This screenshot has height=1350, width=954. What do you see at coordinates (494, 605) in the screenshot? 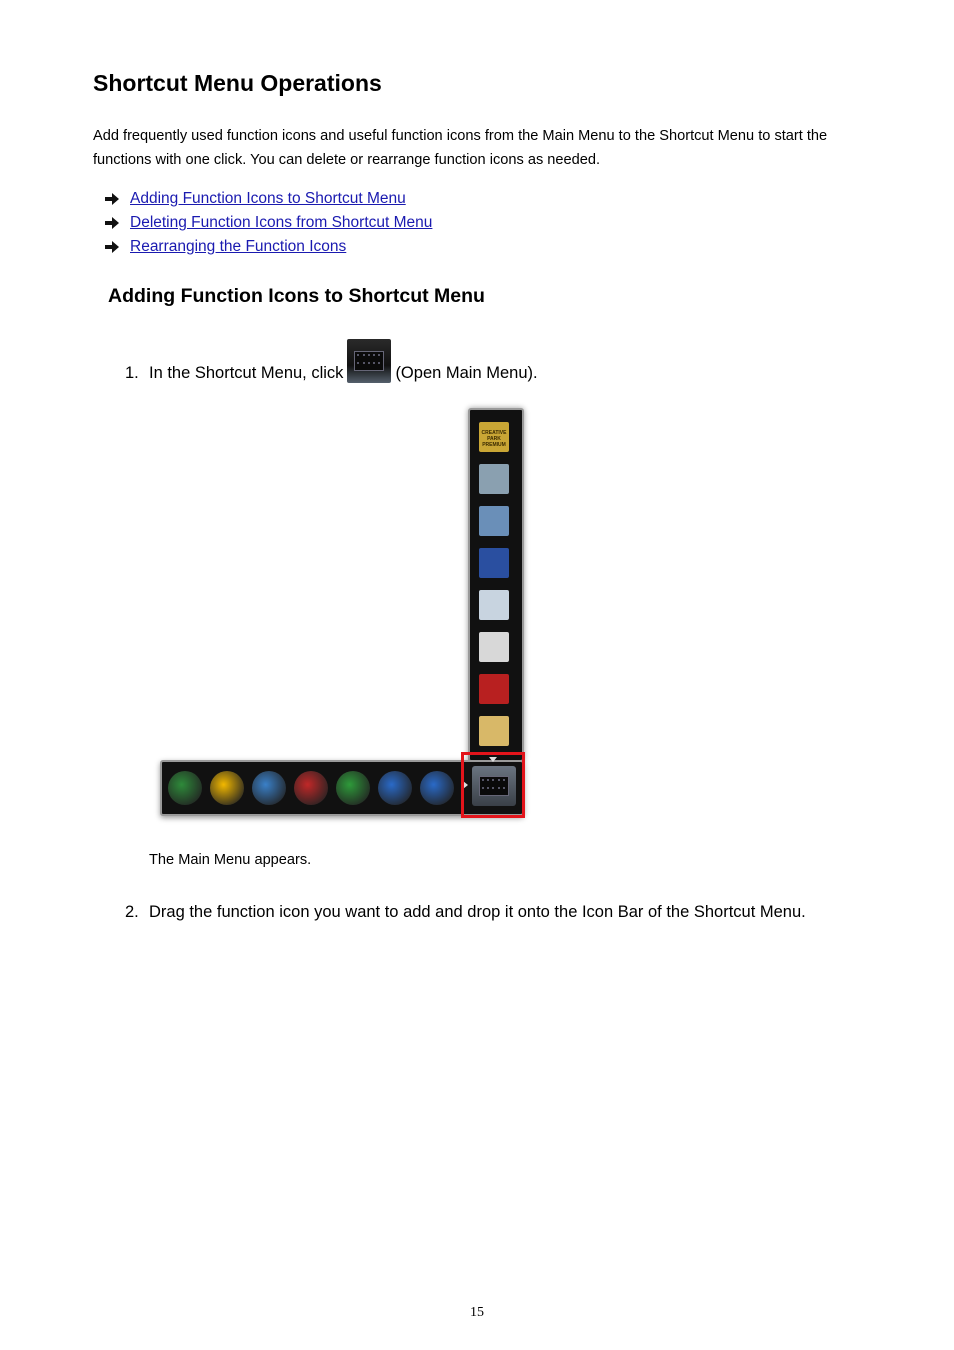
I see `photo-layout-icon` at bounding box center [494, 605].